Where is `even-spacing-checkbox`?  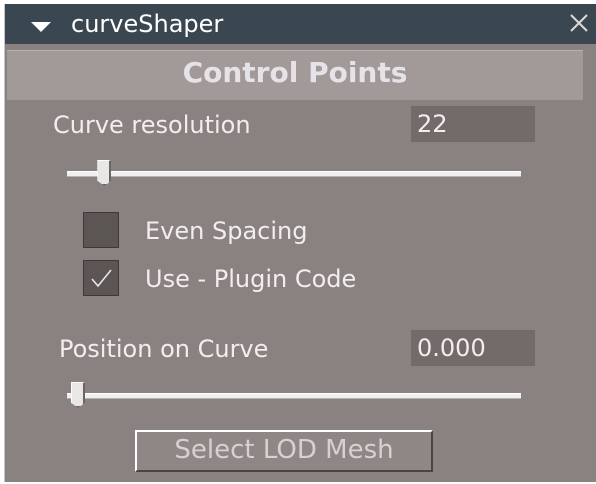
even-spacing-checkbox is located at coordinates (101, 230).